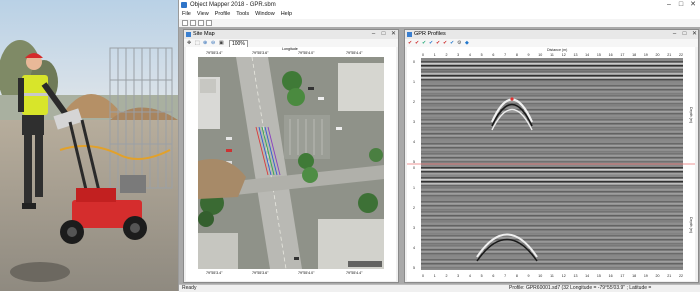  What do you see at coordinates (414, 228) in the screenshot?
I see `depth-tick-label: 3` at bounding box center [414, 228].